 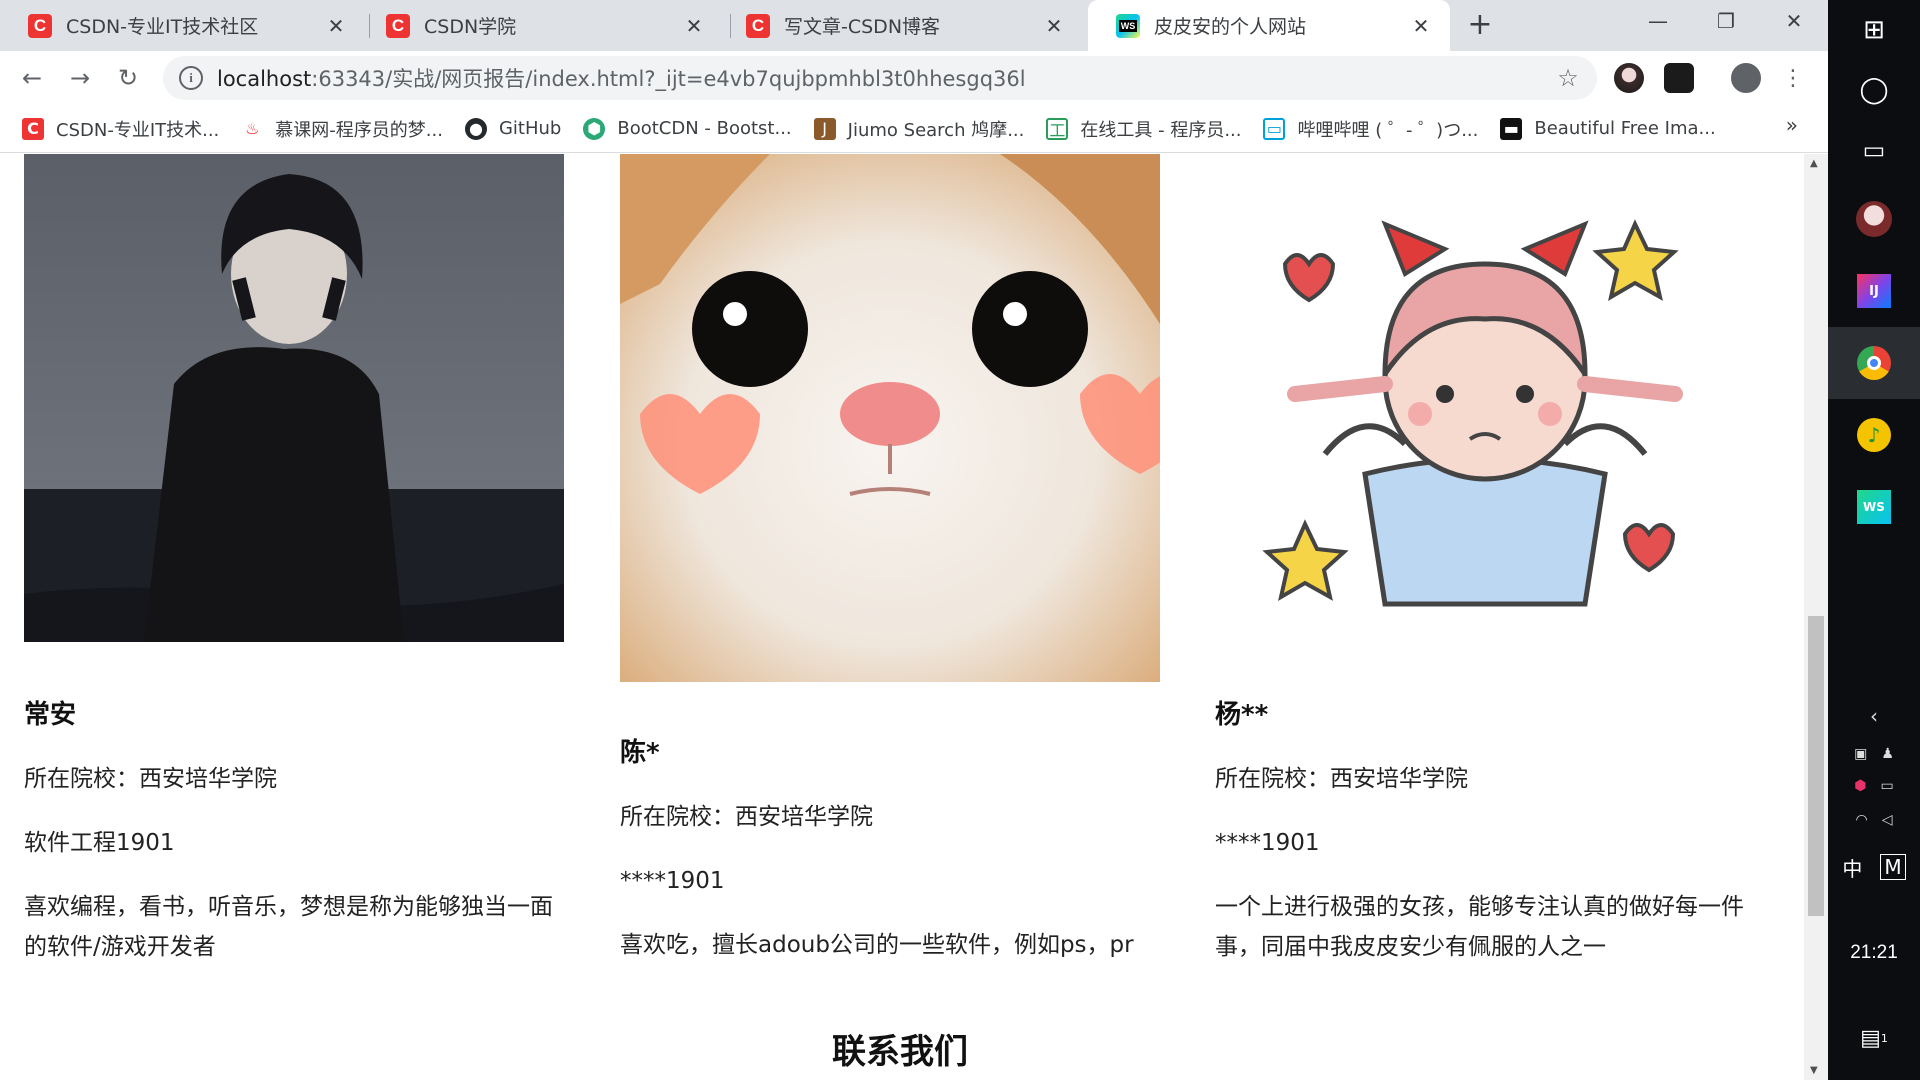 What do you see at coordinates (1793, 78) in the screenshot?
I see `menu-icon: ⋮` at bounding box center [1793, 78].